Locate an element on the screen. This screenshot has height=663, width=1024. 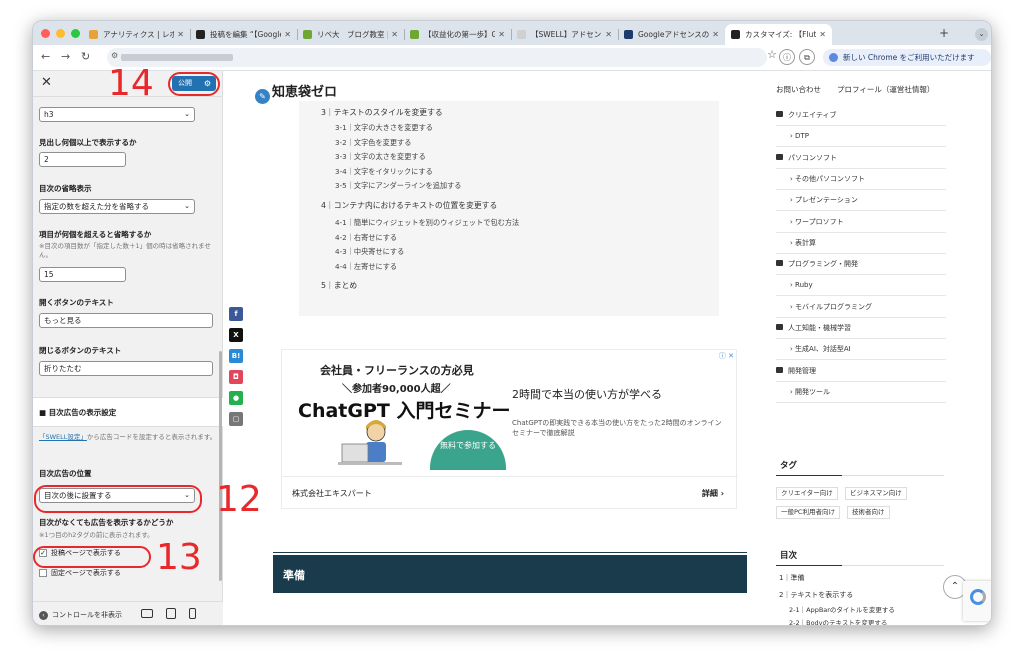
tag-chip: 一般PC利用者向け is located at coordinates (808, 512).